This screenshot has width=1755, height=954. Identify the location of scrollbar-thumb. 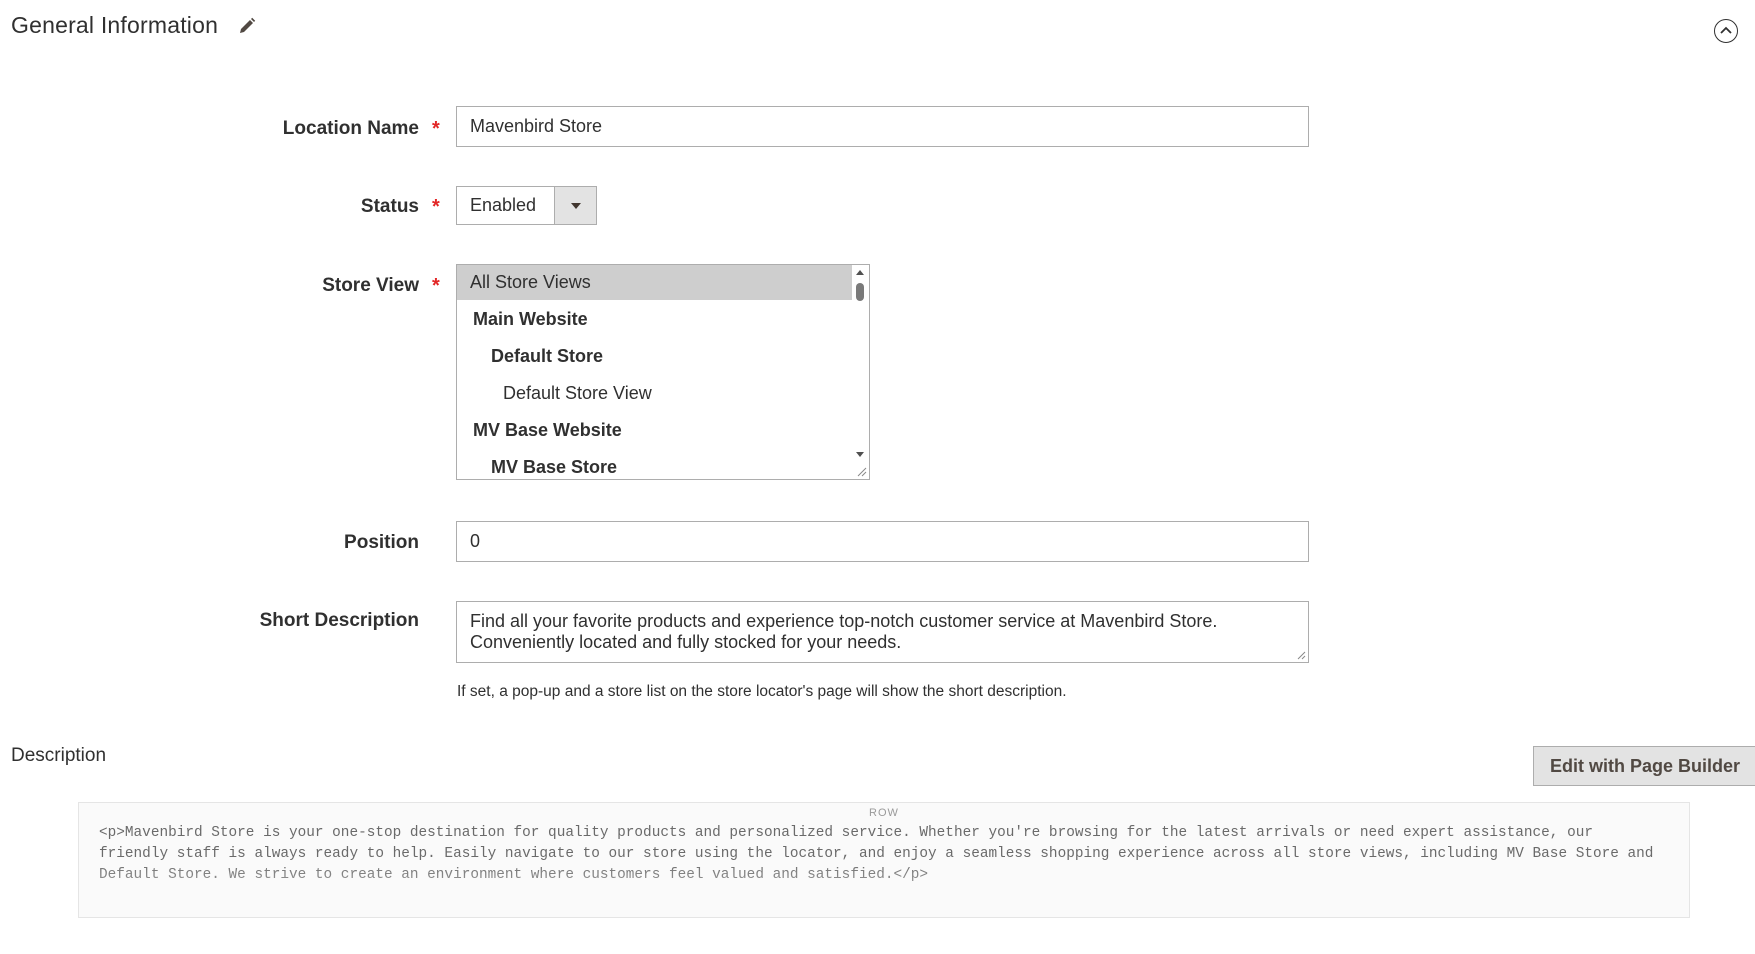
(860, 292).